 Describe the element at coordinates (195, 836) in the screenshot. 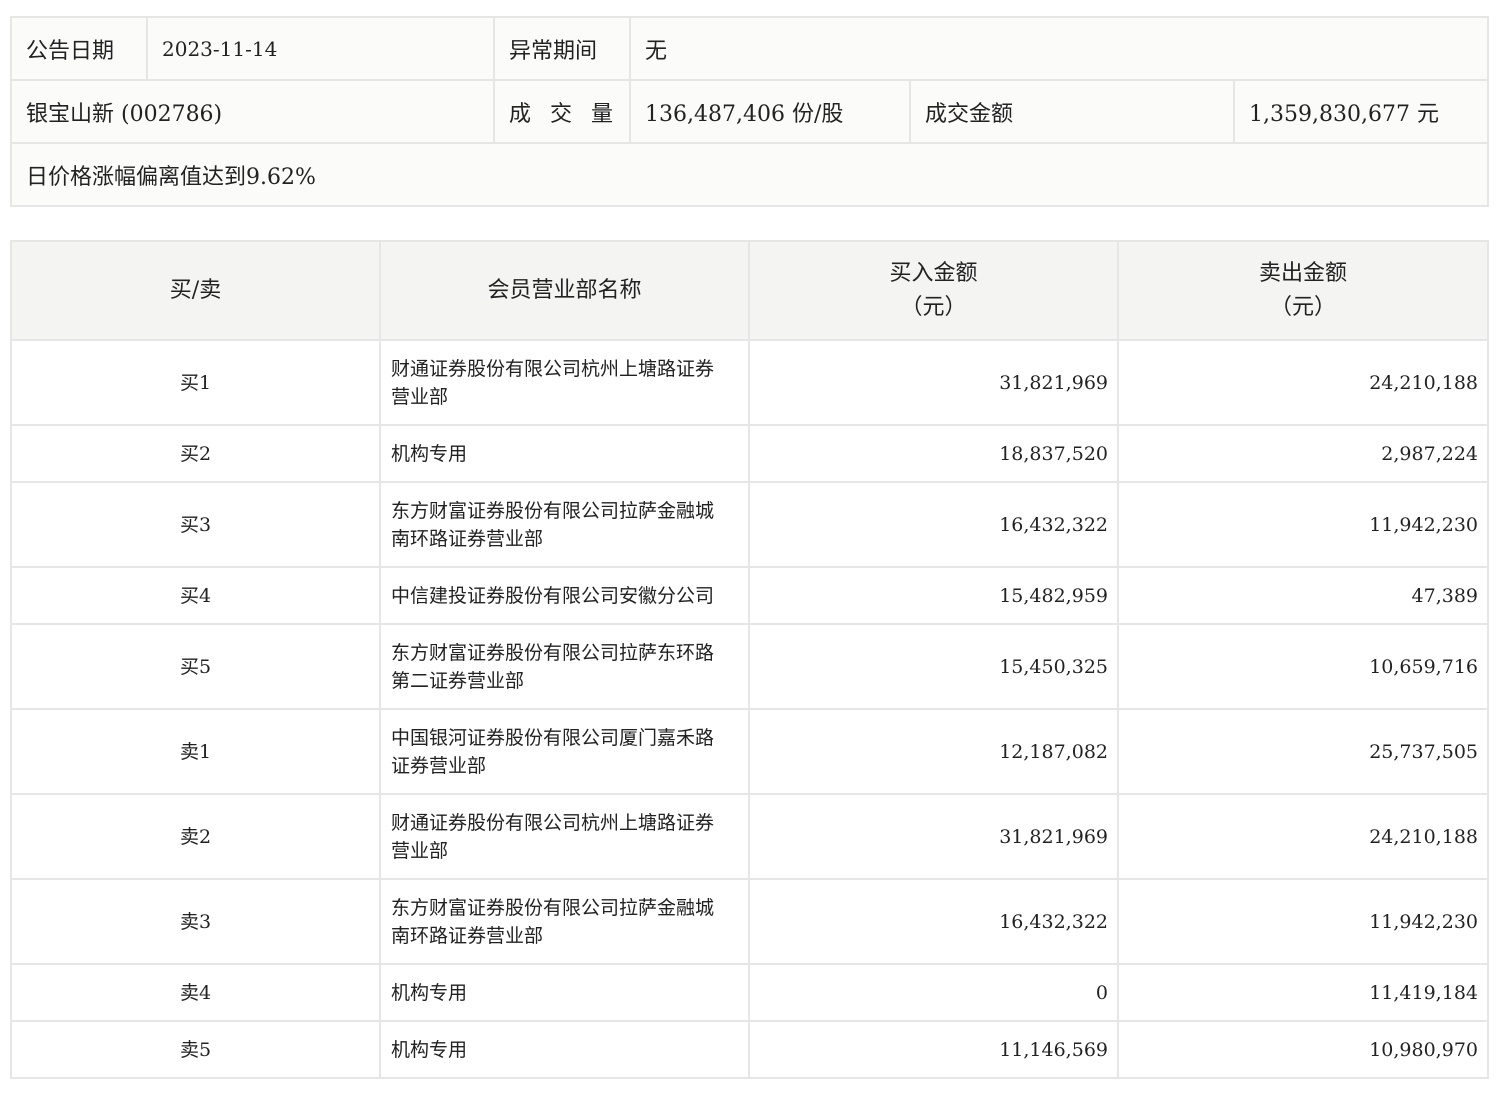

I see `row-type: 卖2` at that location.